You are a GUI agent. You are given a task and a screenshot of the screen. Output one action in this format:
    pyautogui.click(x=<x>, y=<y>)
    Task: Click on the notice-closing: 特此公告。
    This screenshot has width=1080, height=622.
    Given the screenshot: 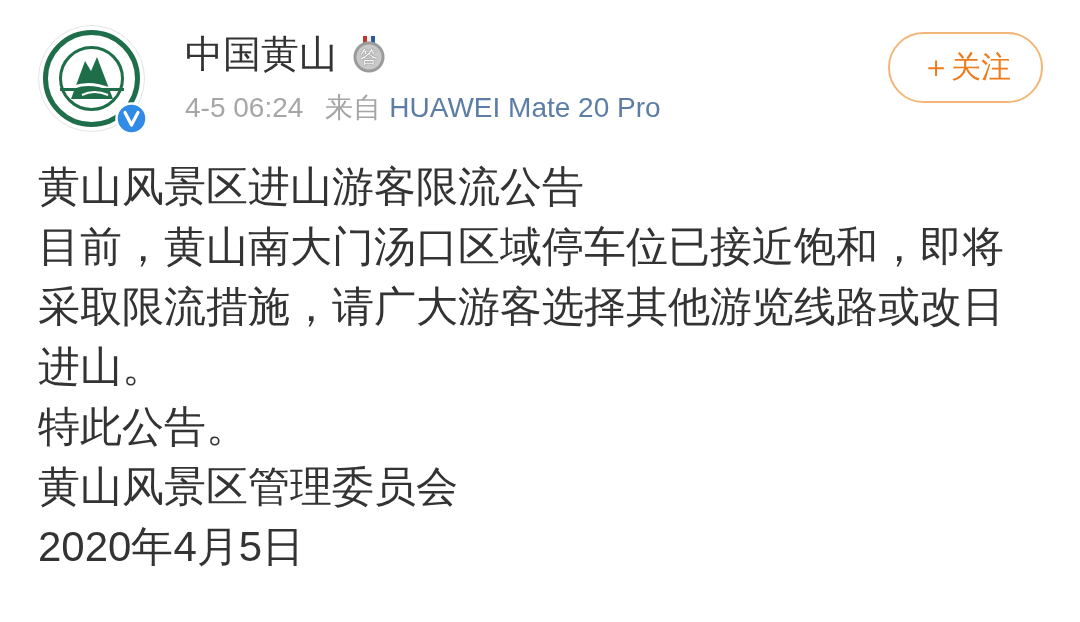 What is the action you would take?
    pyautogui.click(x=143, y=427)
    